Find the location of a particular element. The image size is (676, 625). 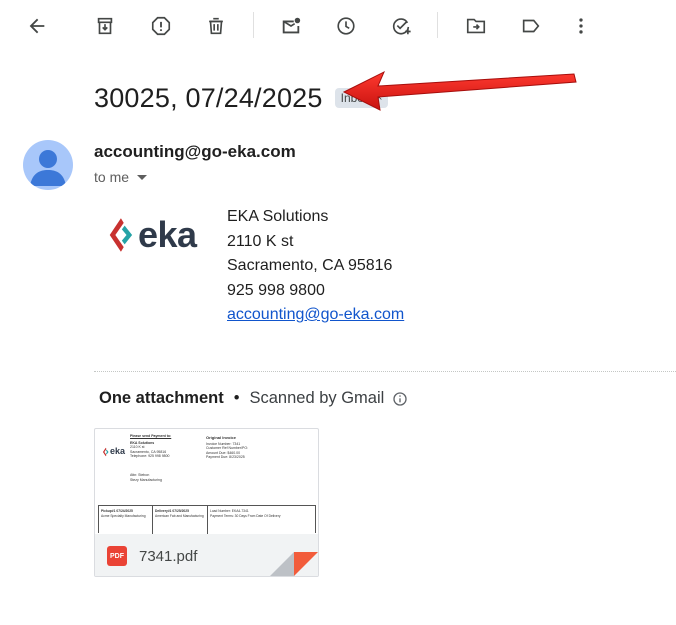

attachments-divider is located at coordinates (385, 371).